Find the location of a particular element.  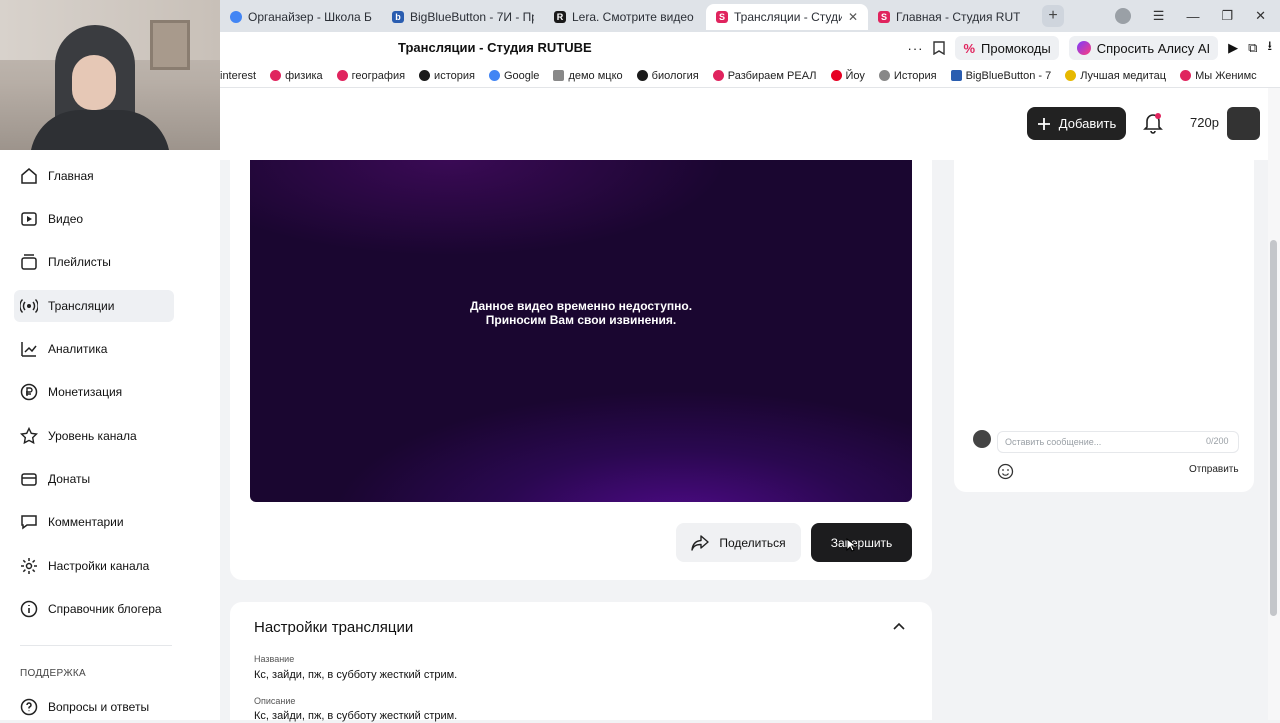

menu-icon: ☰ is located at coordinates (1159, 16).